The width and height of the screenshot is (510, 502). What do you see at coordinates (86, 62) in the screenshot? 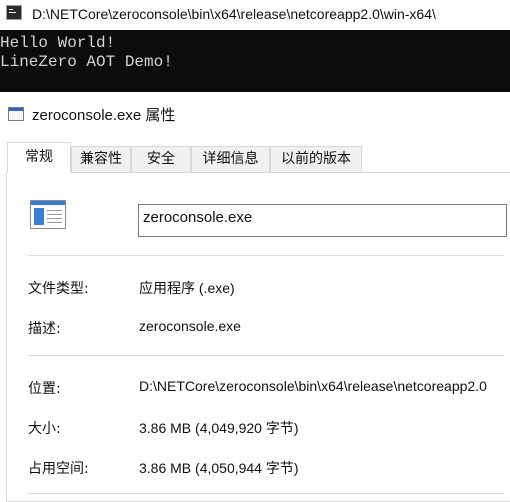
I see `console-line: LineZero AOT Demo!` at bounding box center [86, 62].